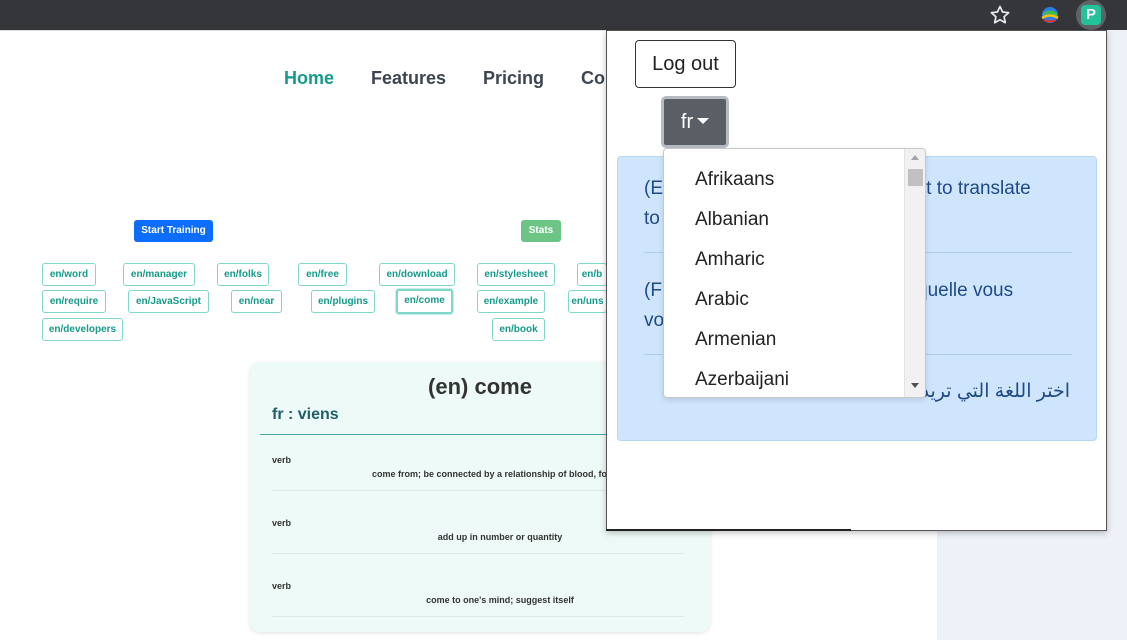  I want to click on nav-features: Features, so click(408, 78).